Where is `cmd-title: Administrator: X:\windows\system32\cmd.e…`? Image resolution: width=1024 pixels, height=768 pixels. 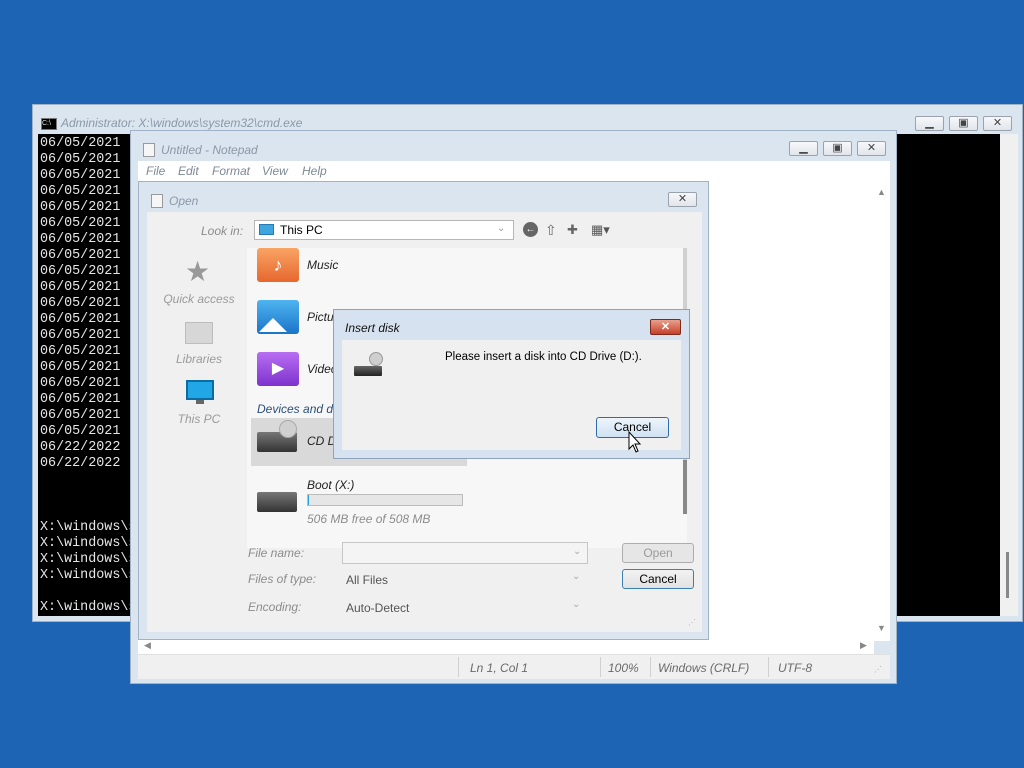 cmd-title: Administrator: X:\windows\system32\cmd.e… is located at coordinates (182, 123).